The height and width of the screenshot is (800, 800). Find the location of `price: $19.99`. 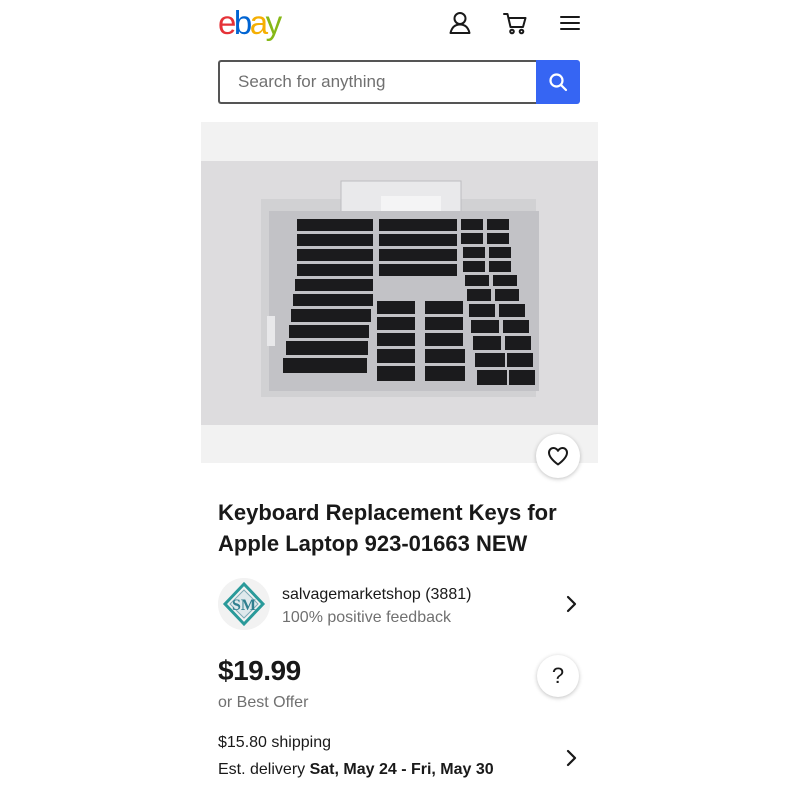

price: $19.99 is located at coordinates (259, 670).